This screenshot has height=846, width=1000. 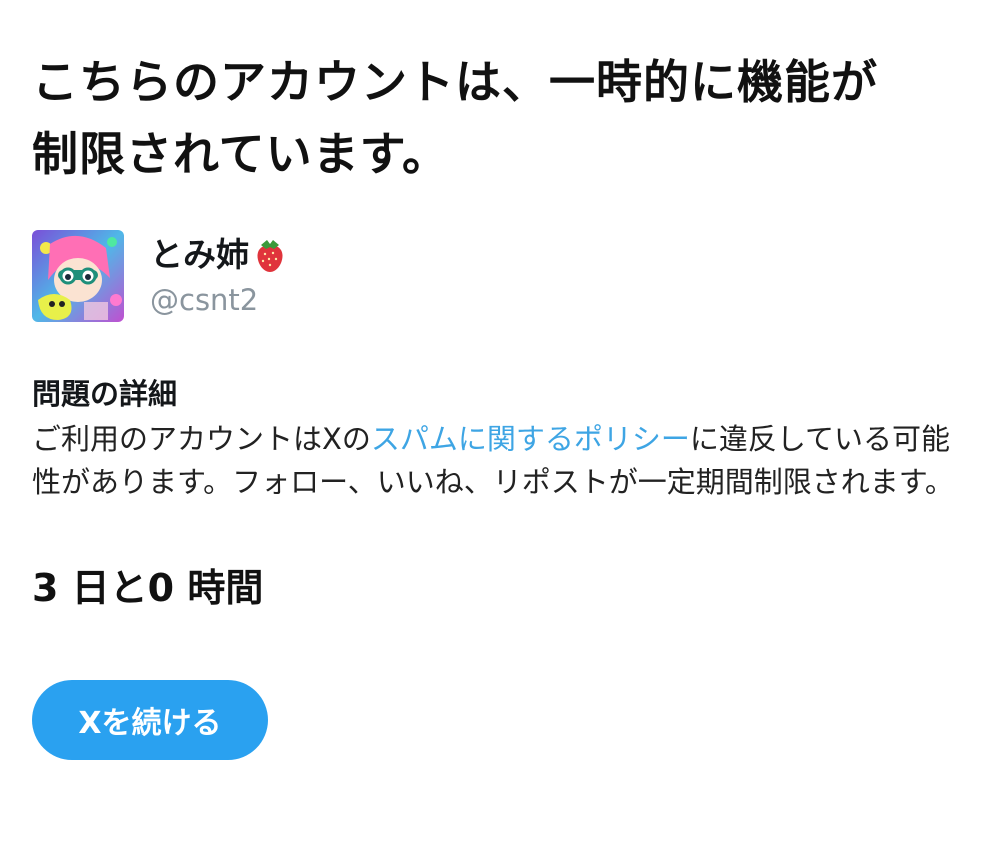 I want to click on page-title-line-2: 制限されています。, so click(x=241, y=154).